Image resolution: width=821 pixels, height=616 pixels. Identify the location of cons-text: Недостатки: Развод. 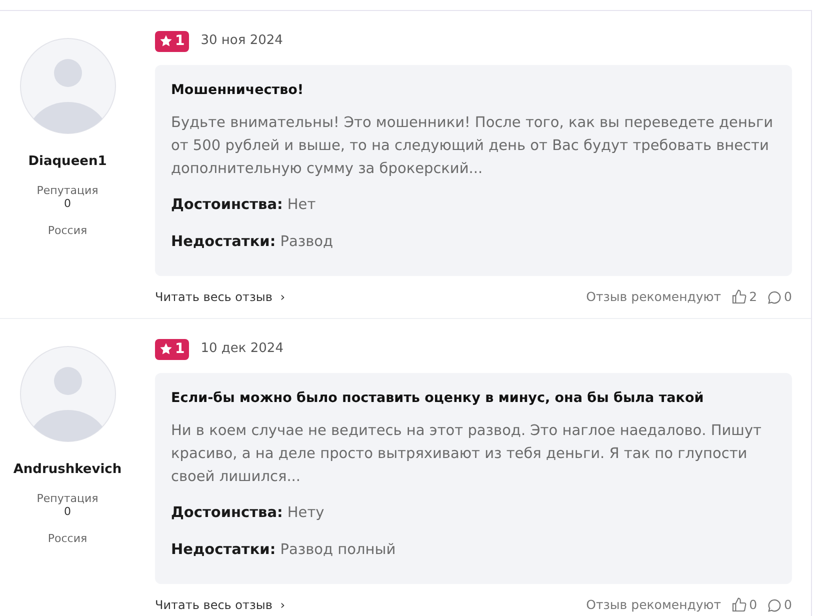
(252, 242).